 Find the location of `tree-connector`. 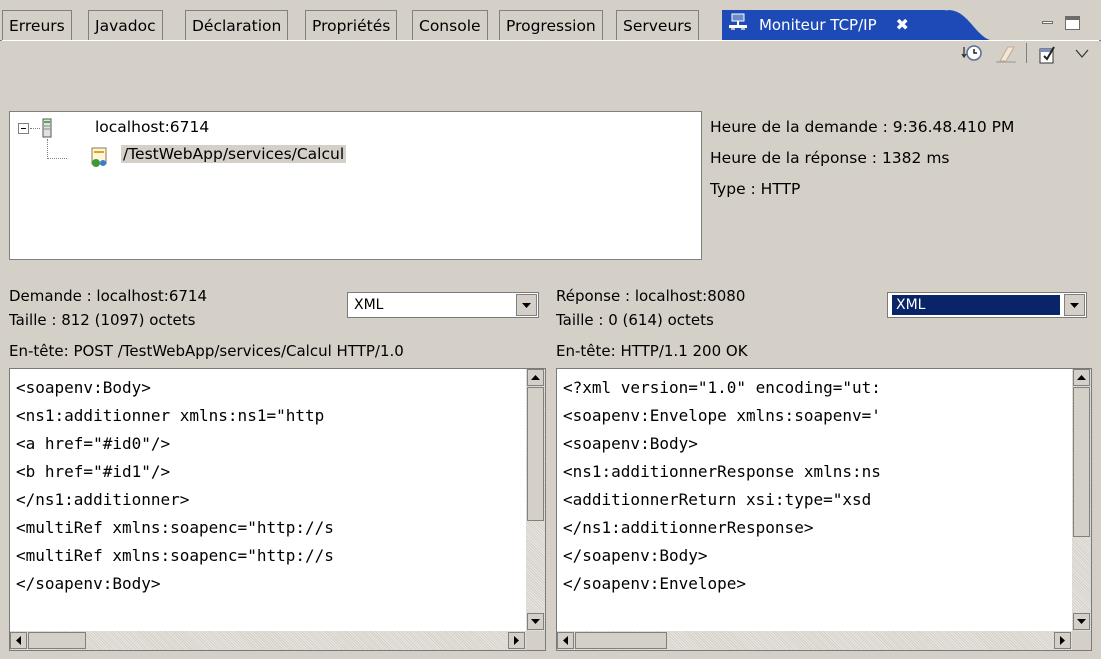

tree-connector is located at coordinates (35, 128).